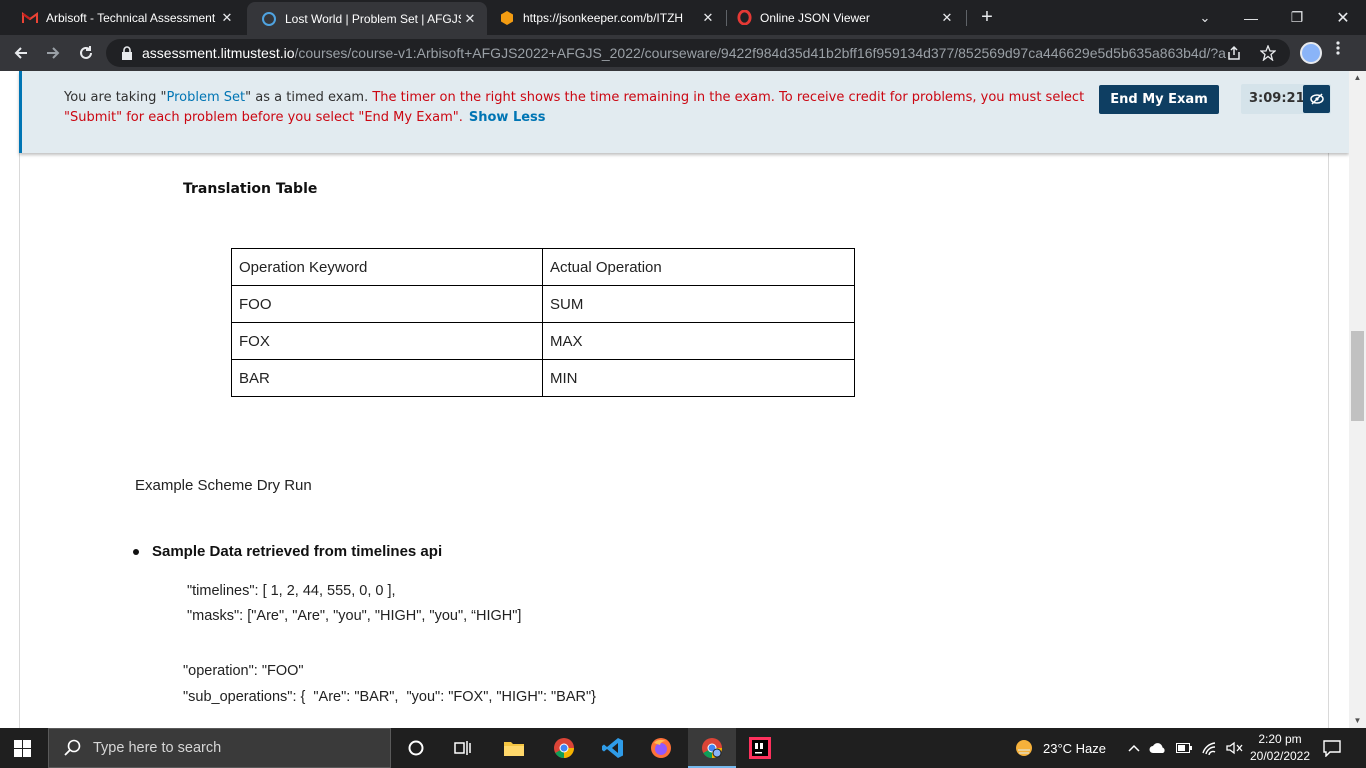 This screenshot has width=1366, height=768. What do you see at coordinates (373, 18) in the screenshot?
I see `tab-title: Lost World | Problem Set | AFGJS` at bounding box center [373, 18].